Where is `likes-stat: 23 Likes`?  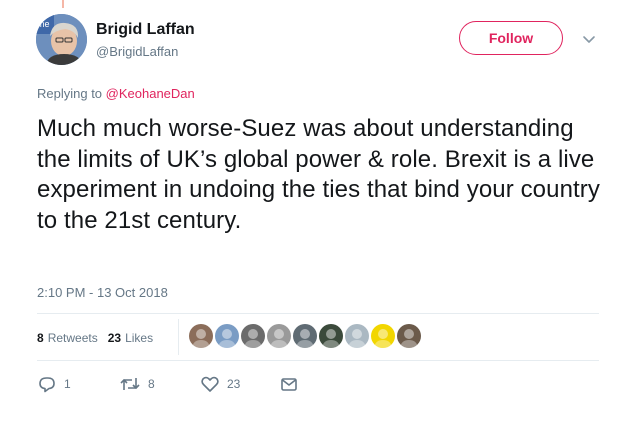
likes-stat: 23 Likes is located at coordinates (130, 338).